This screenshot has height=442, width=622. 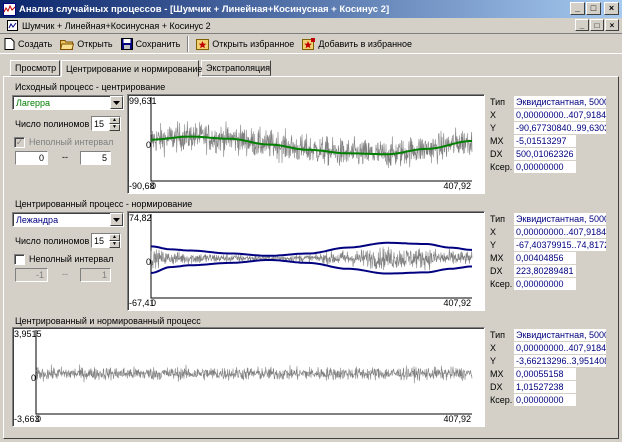 What do you see at coordinates (65, 274) in the screenshot?
I see `section2-range-dash: --` at bounding box center [65, 274].